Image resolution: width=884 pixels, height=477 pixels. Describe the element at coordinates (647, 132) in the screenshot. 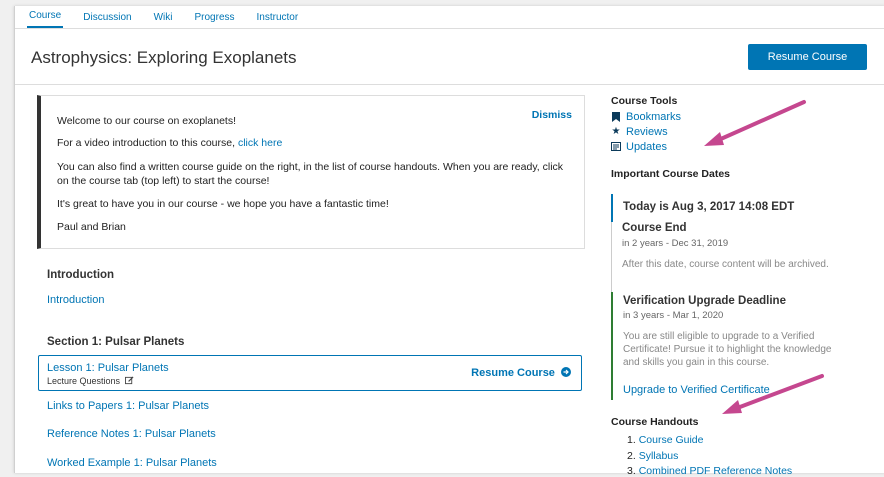

I see `reviews-label: Reviews` at that location.